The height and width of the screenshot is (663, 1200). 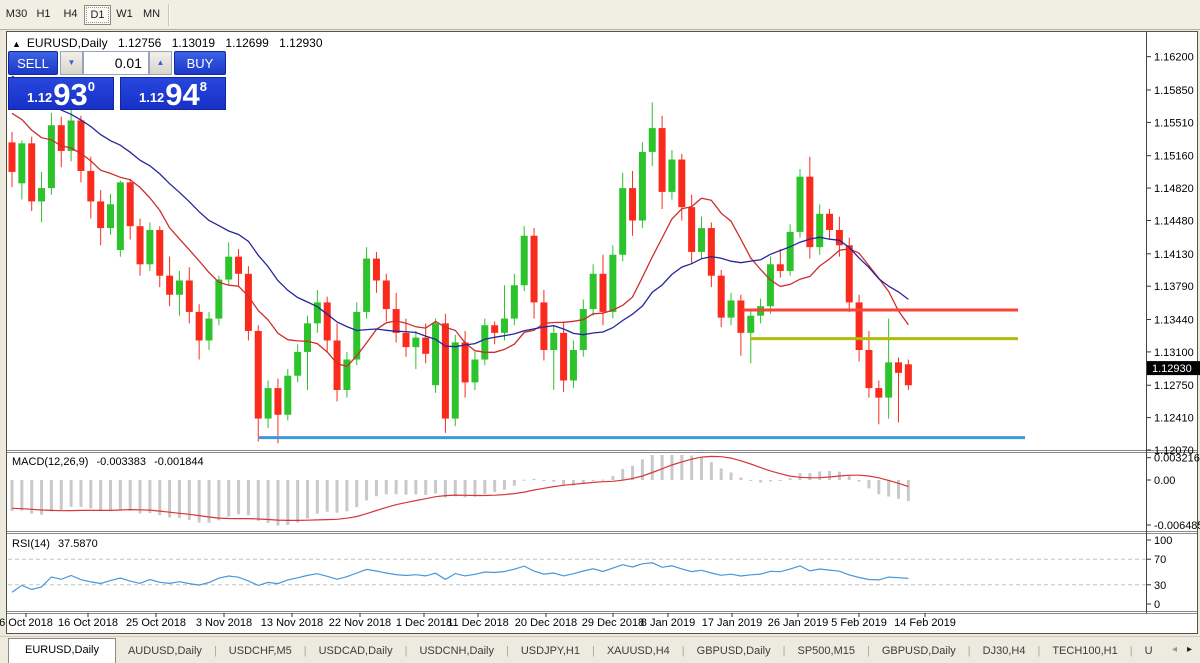 I want to click on price-axis-label: 1.14820, so click(x=1174, y=189).